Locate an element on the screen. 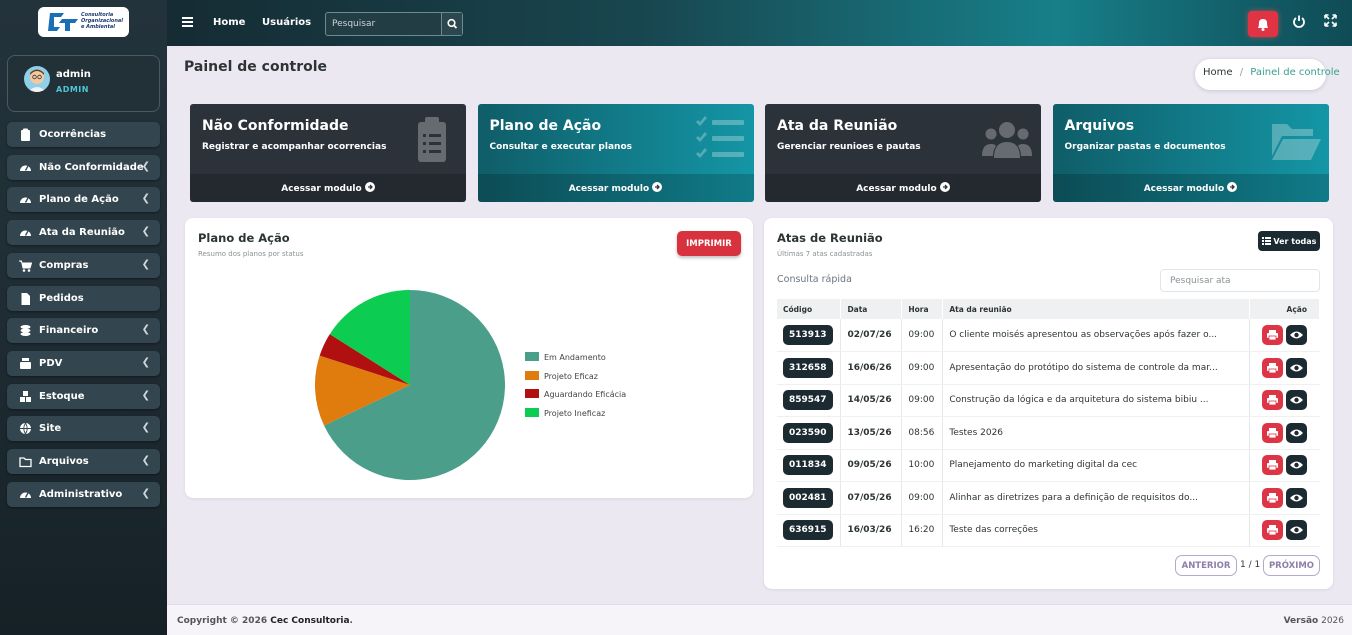 Image resolution: width=1352 pixels, height=635 pixels. table-row: 636915 16/03/26 16:20 Teste das correções is located at coordinates (1048, 530).